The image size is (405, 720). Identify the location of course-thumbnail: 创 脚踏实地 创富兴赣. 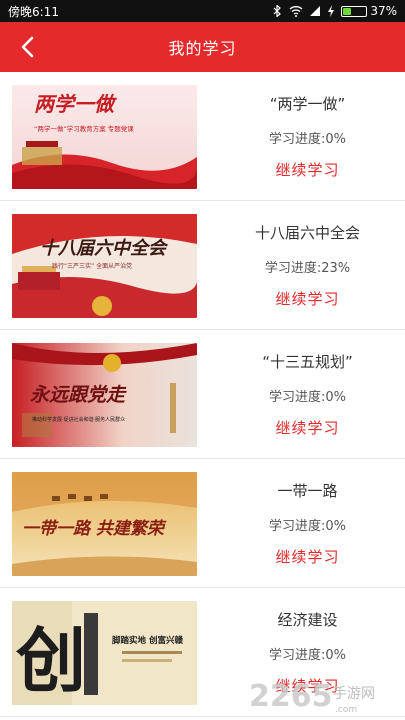
(104, 653).